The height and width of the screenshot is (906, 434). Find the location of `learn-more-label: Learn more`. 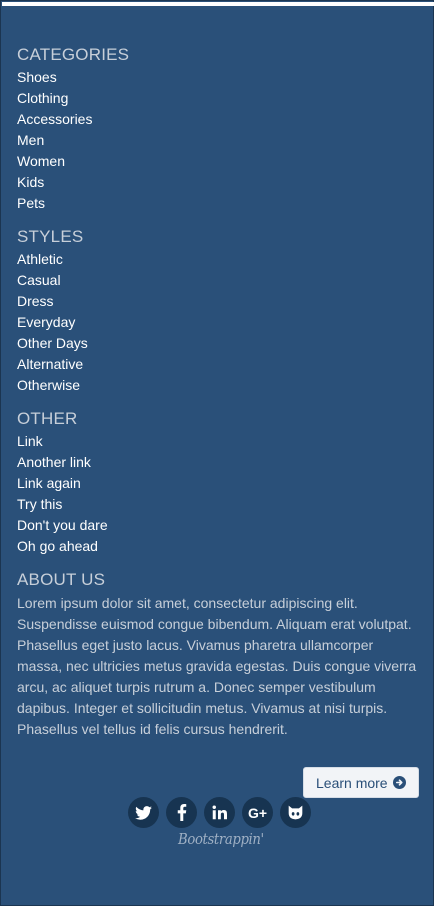

learn-more-label: Learn more is located at coordinates (352, 782).